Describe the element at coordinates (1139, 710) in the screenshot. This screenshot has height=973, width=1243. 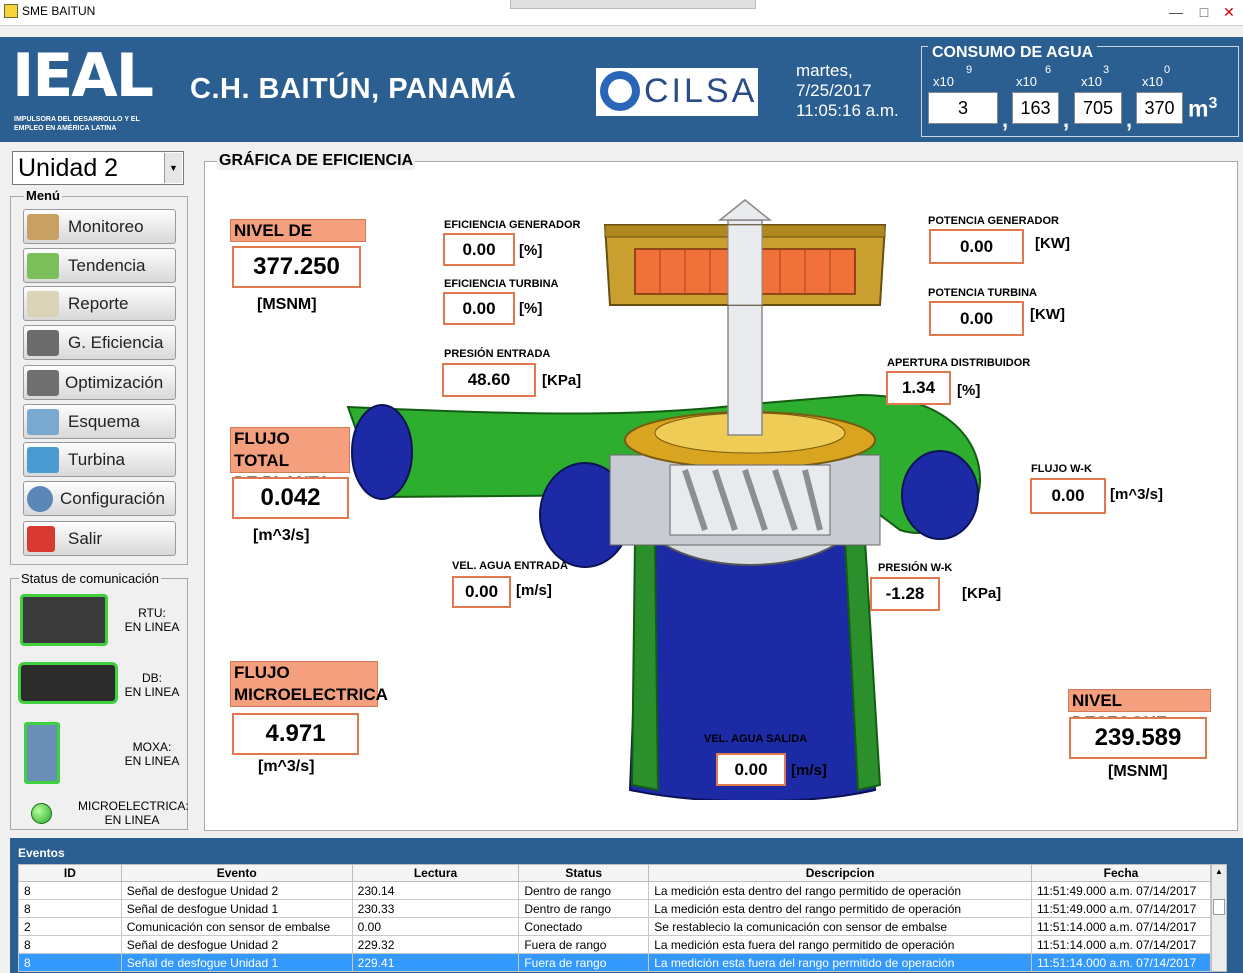
I see `nivel-desfogue-label: NIVEL DESFOGUE` at that location.